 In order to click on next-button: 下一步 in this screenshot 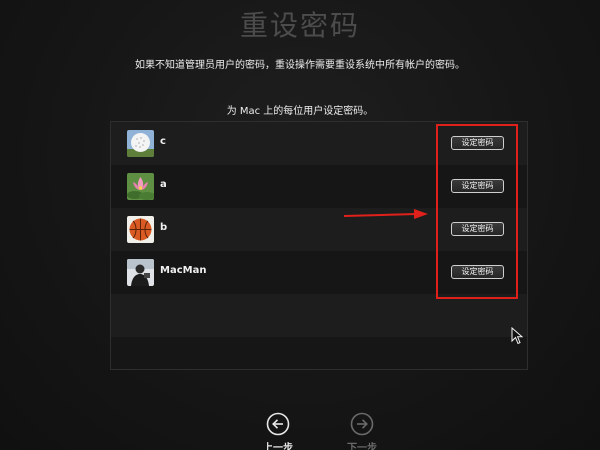, I will do `click(362, 430)`.